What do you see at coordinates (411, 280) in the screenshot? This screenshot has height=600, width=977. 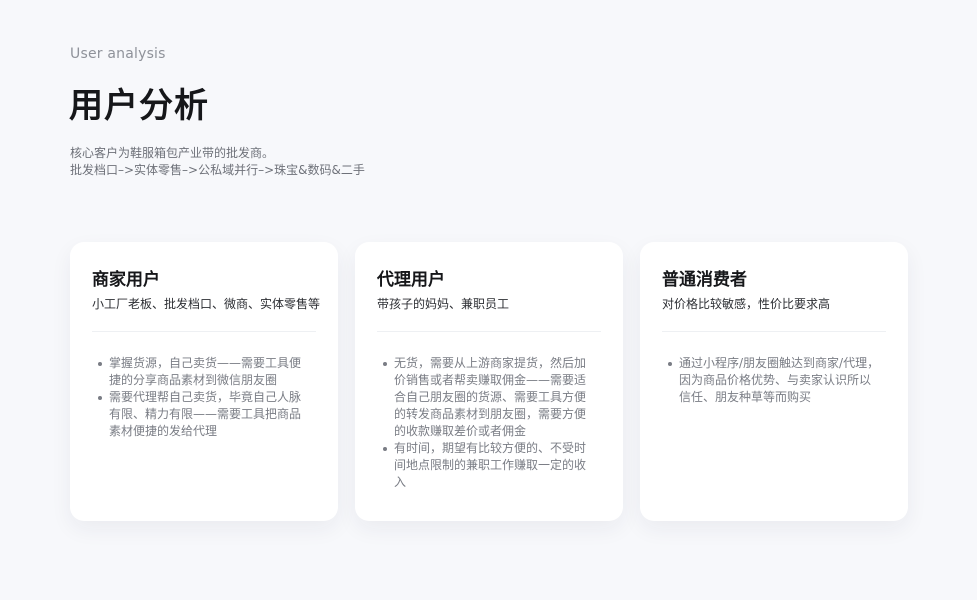 I see `card-title: 代理用户` at bounding box center [411, 280].